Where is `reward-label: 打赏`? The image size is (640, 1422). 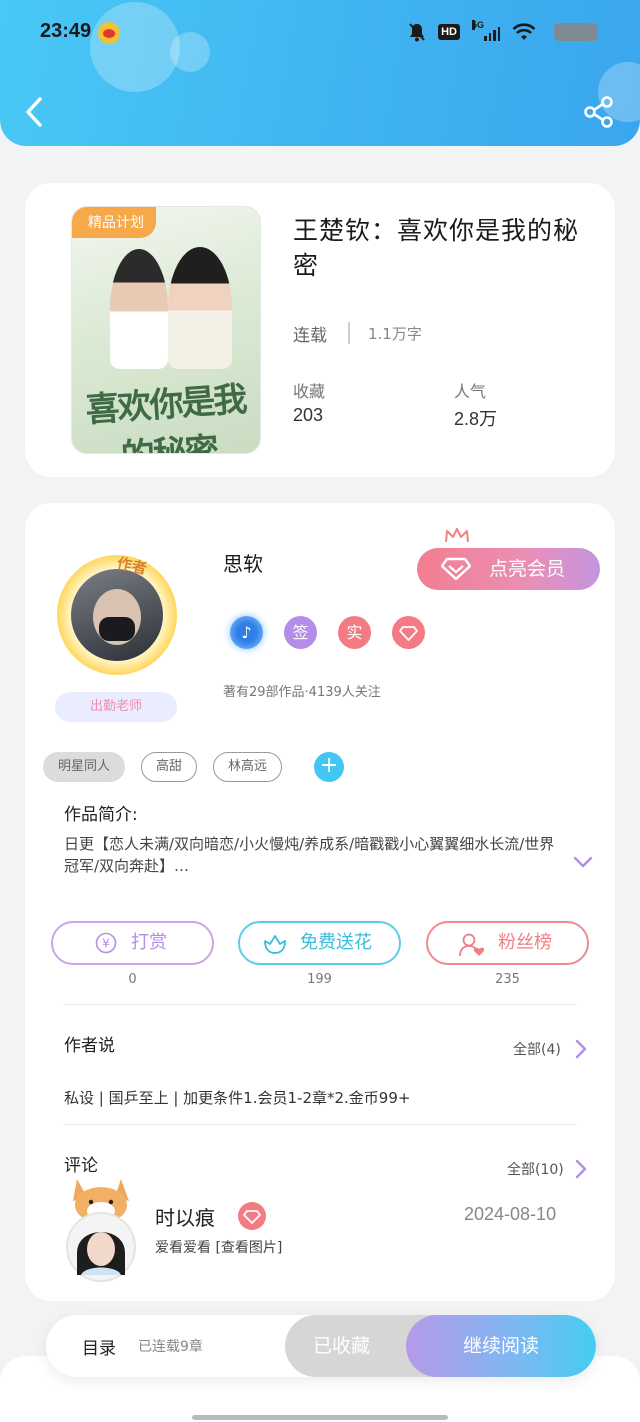
reward-label: 打赏 is located at coordinates (149, 942).